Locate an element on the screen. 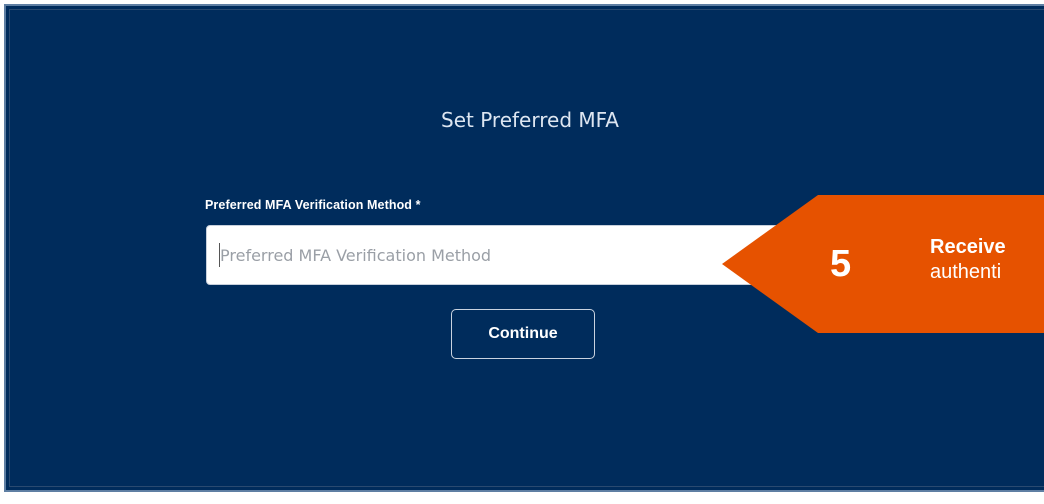  step-number: 5 is located at coordinates (841, 264).